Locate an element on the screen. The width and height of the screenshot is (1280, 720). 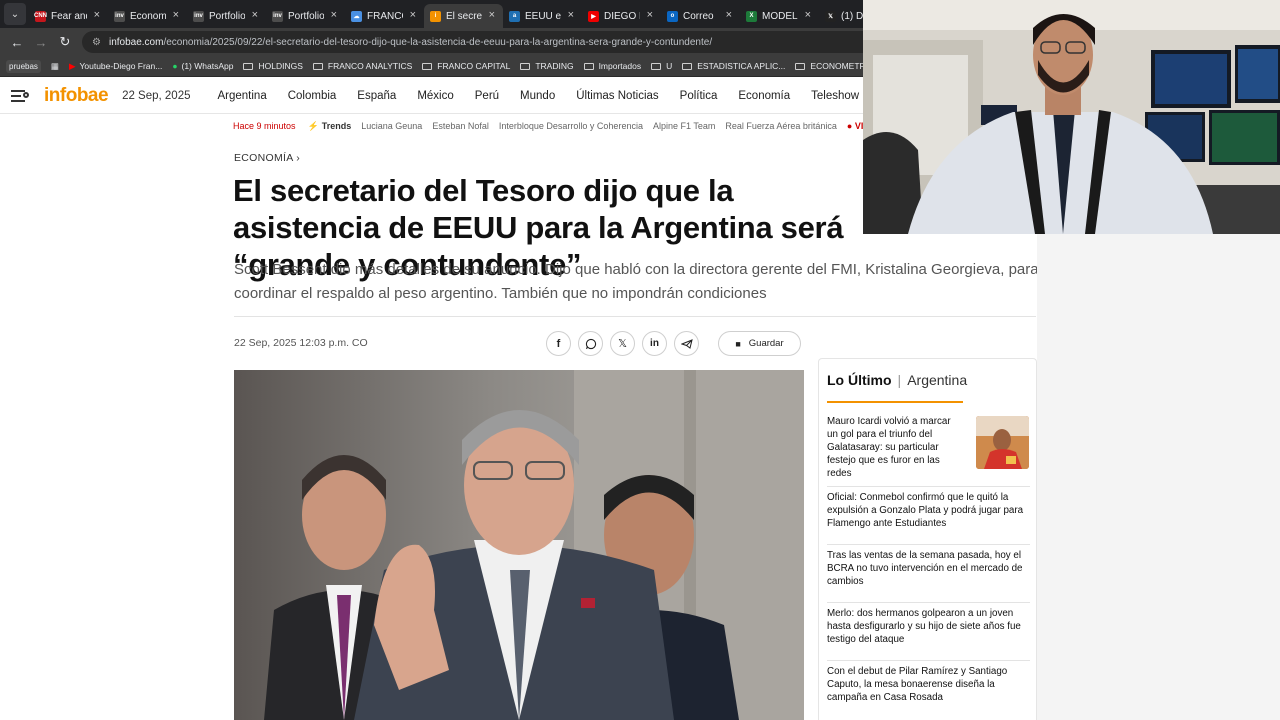
tab-title: FRANCO is located at coordinates (385, 16).